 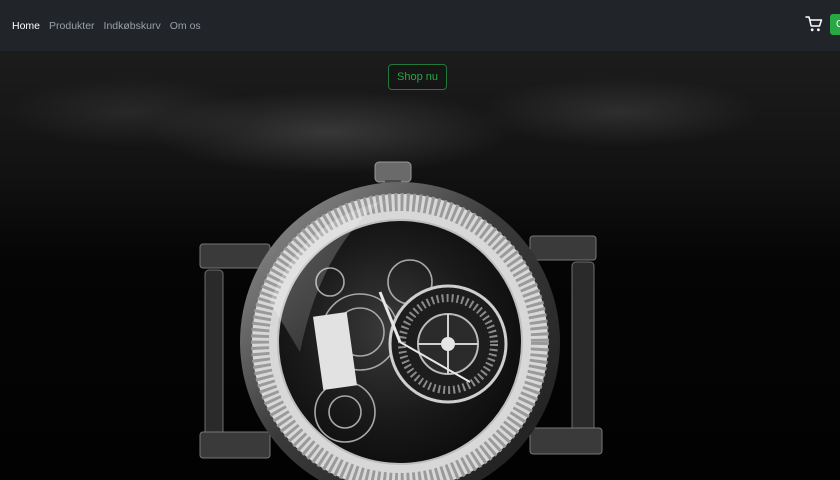 What do you see at coordinates (835, 24) in the screenshot?
I see `navbar-green-button: C` at bounding box center [835, 24].